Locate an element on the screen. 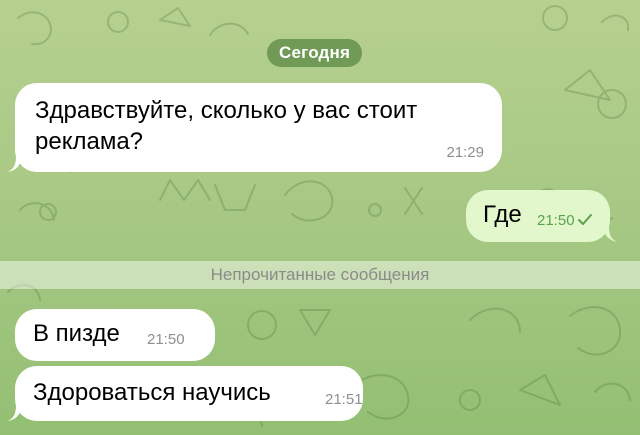 The image size is (640, 435). message-text-line: реклама? is located at coordinates (89, 141).